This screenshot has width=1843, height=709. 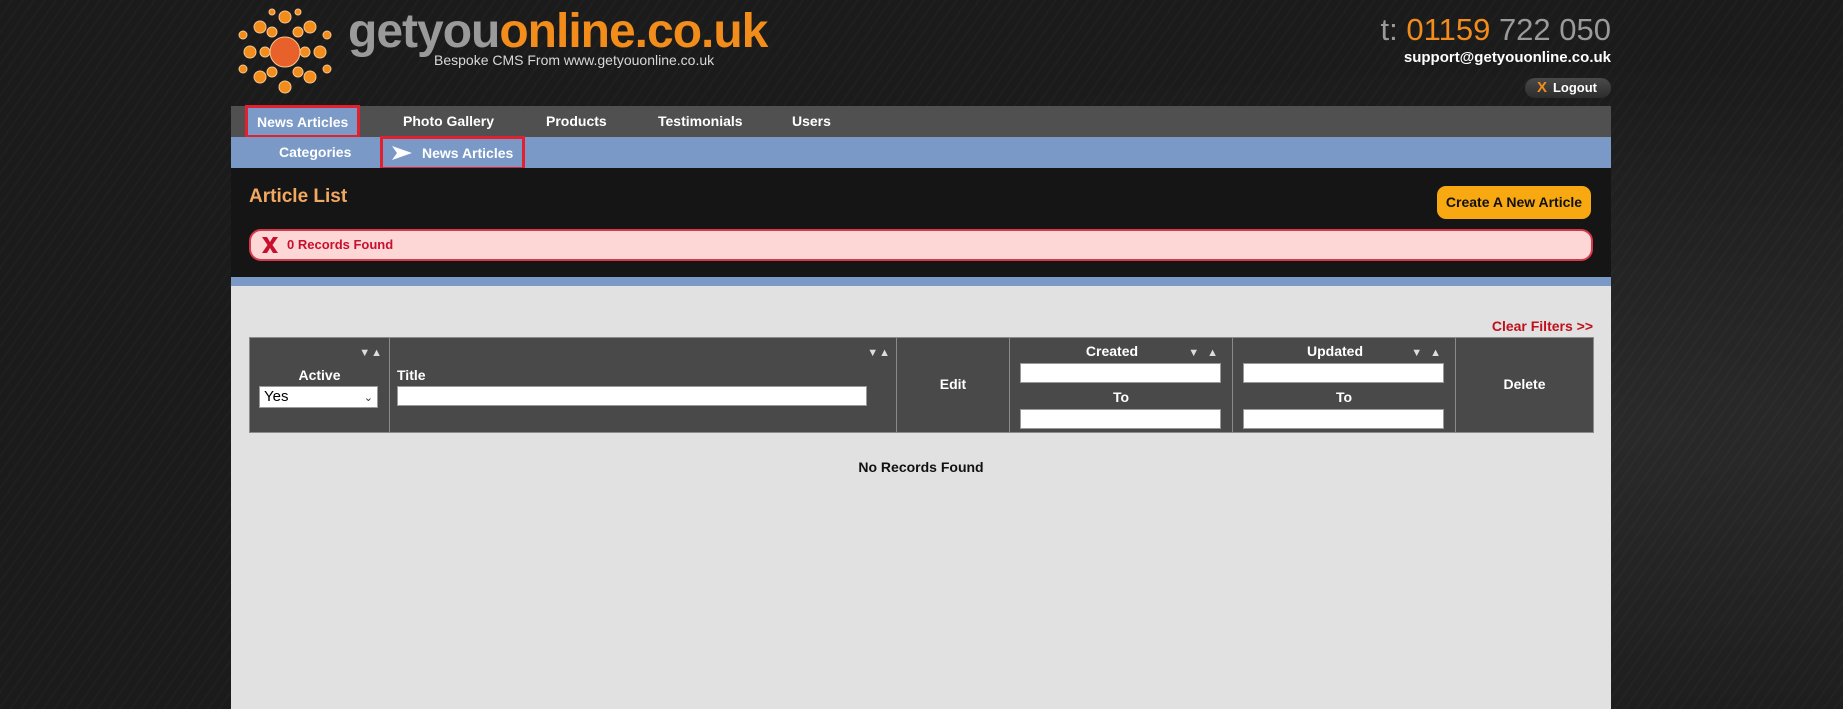 What do you see at coordinates (1344, 385) in the screenshot?
I see `column-updated: ▼▲ Updated To` at bounding box center [1344, 385].